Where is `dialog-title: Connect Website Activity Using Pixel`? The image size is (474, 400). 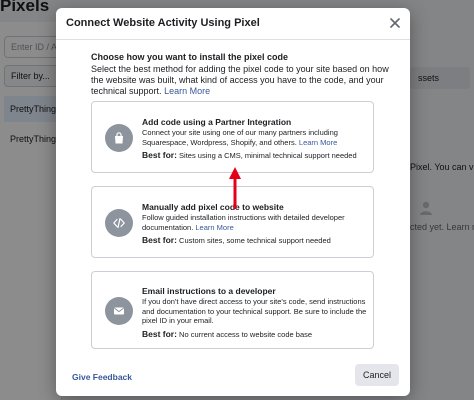 dialog-title: Connect Website Activity Using Pixel is located at coordinates (163, 23).